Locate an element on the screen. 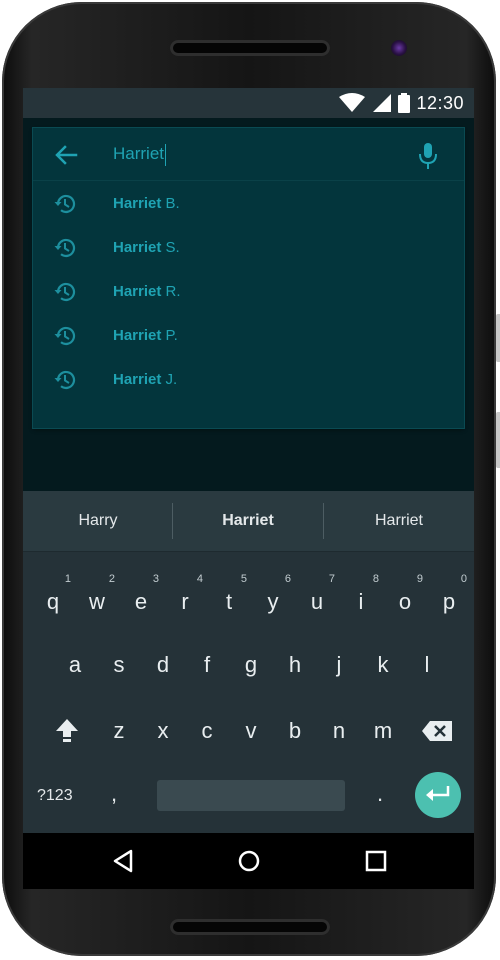 Image resolution: width=500 pixels, height=960 pixels. status-time: 12:30 is located at coordinates (440, 102).